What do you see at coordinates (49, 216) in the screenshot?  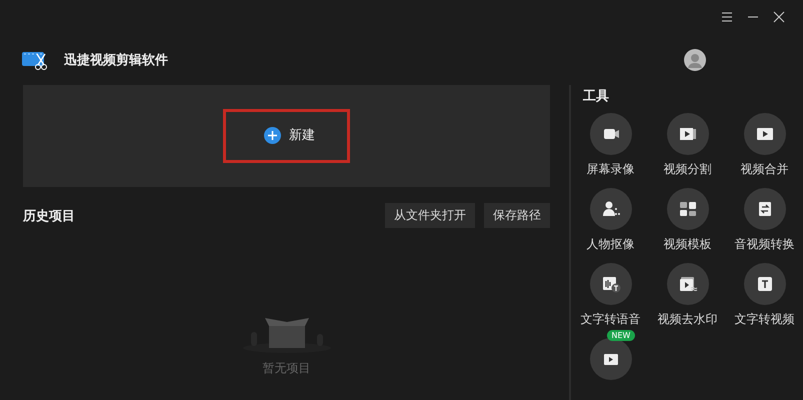 I see `section-title: 历史项目` at bounding box center [49, 216].